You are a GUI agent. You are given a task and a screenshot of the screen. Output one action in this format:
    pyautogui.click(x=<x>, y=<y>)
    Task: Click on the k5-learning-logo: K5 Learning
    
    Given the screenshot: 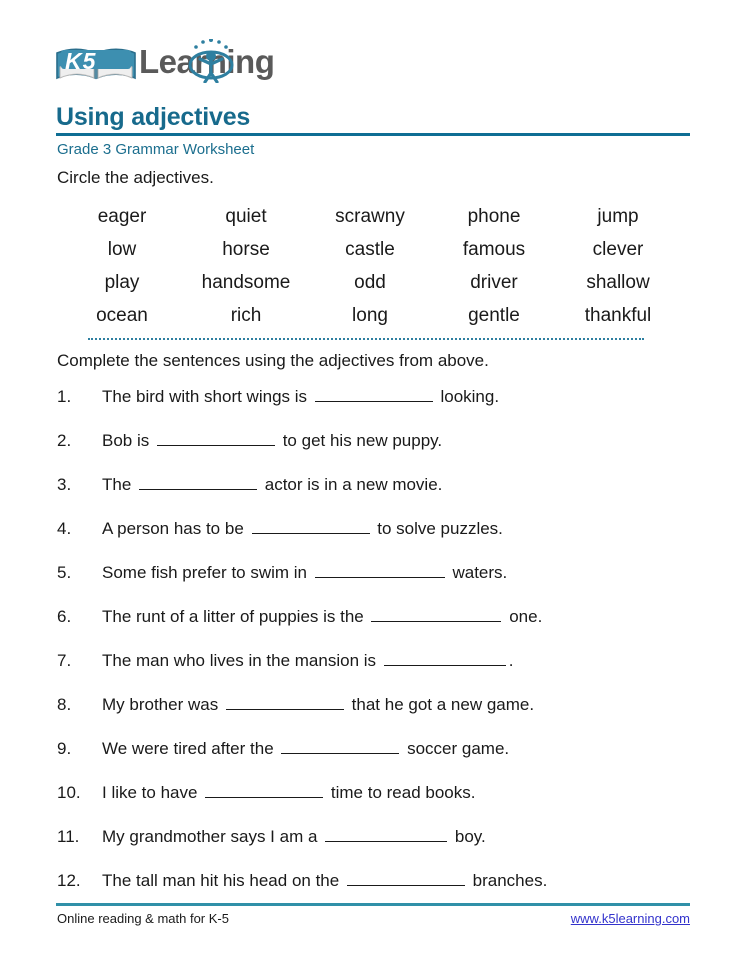 What is the action you would take?
    pyautogui.click(x=165, y=63)
    